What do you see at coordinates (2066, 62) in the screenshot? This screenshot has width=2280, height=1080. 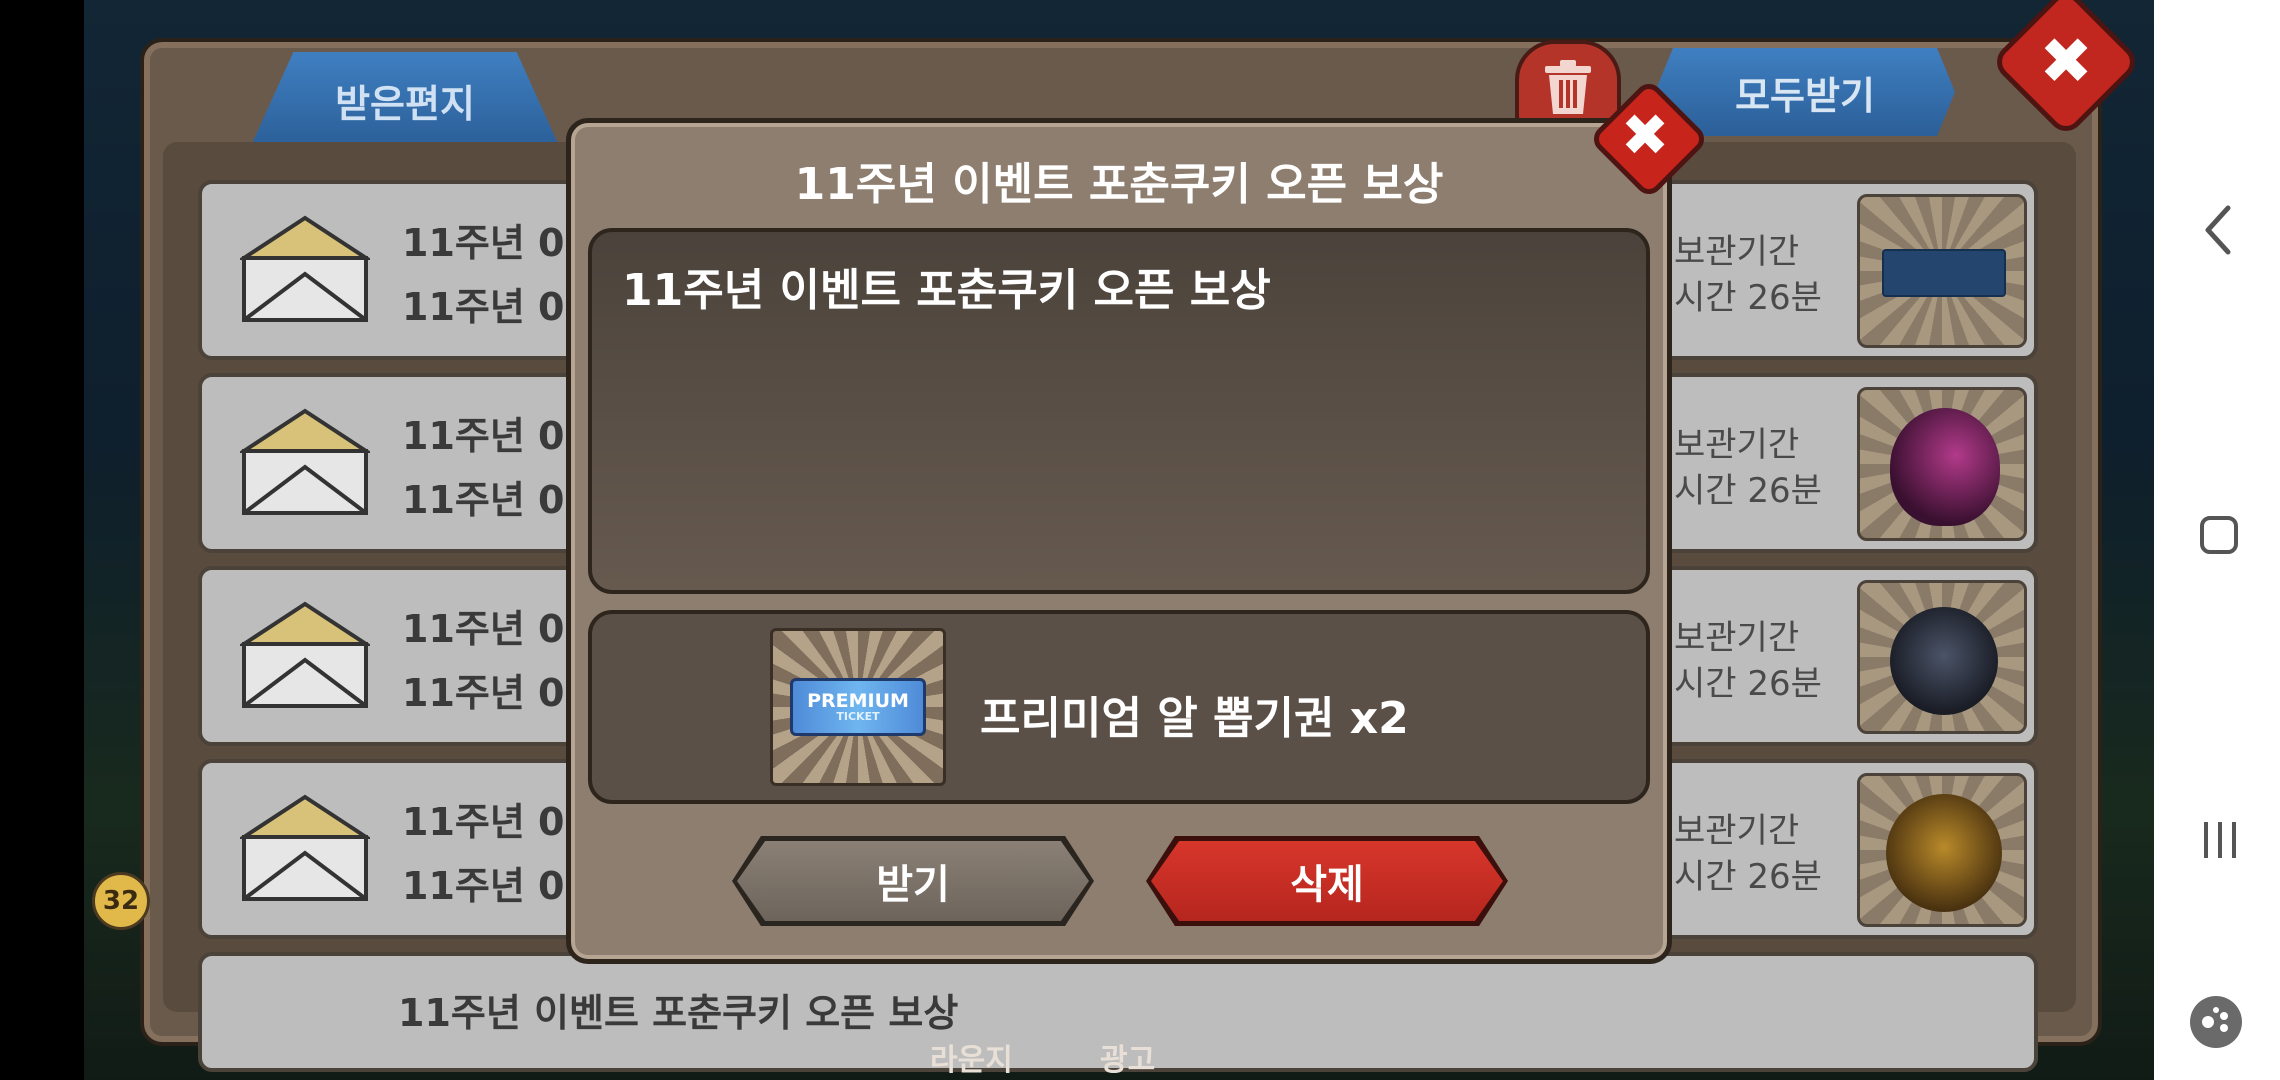 I see `mailbox-close-button: ✖` at bounding box center [2066, 62].